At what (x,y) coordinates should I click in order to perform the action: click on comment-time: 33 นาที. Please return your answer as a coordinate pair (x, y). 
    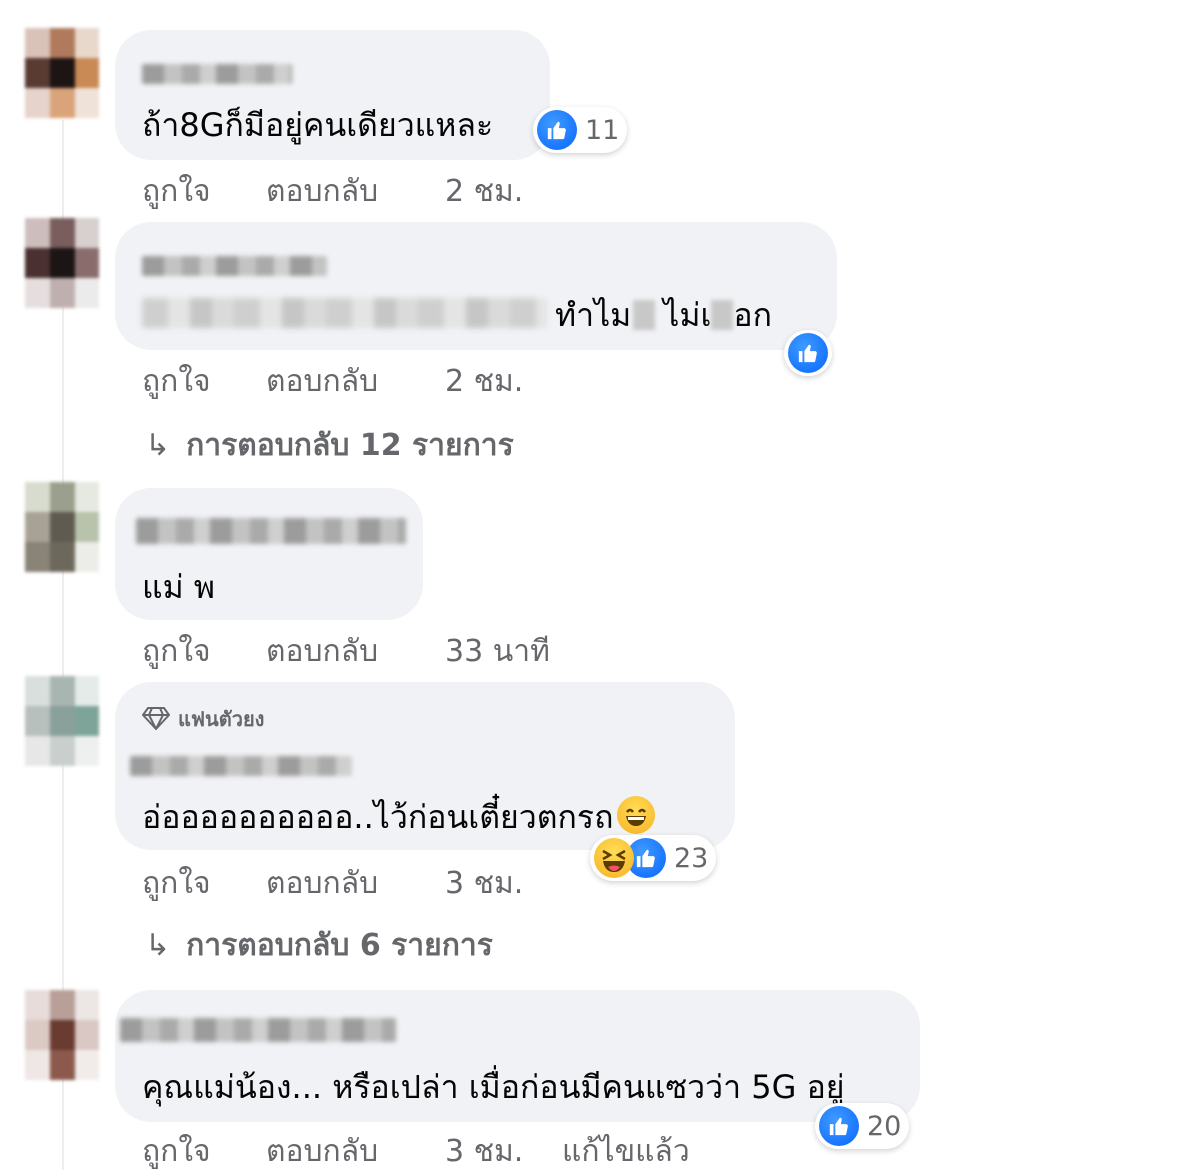
    Looking at the image, I should click on (497, 651).